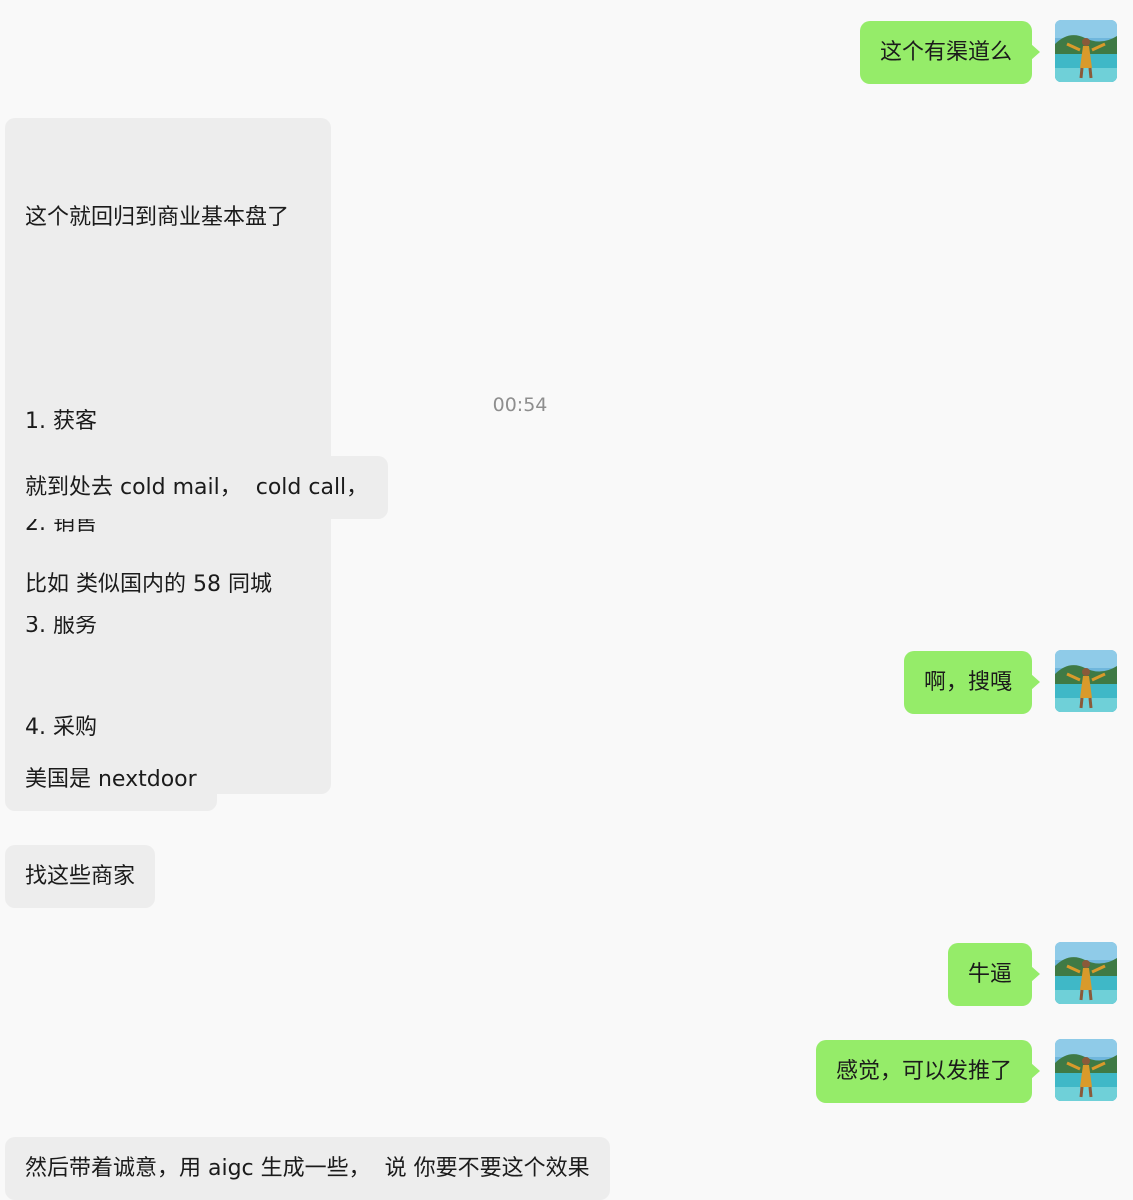 The image size is (1133, 1200). I want to click on outgoing-message-bubble: 这个有渠道么, so click(950, 52).